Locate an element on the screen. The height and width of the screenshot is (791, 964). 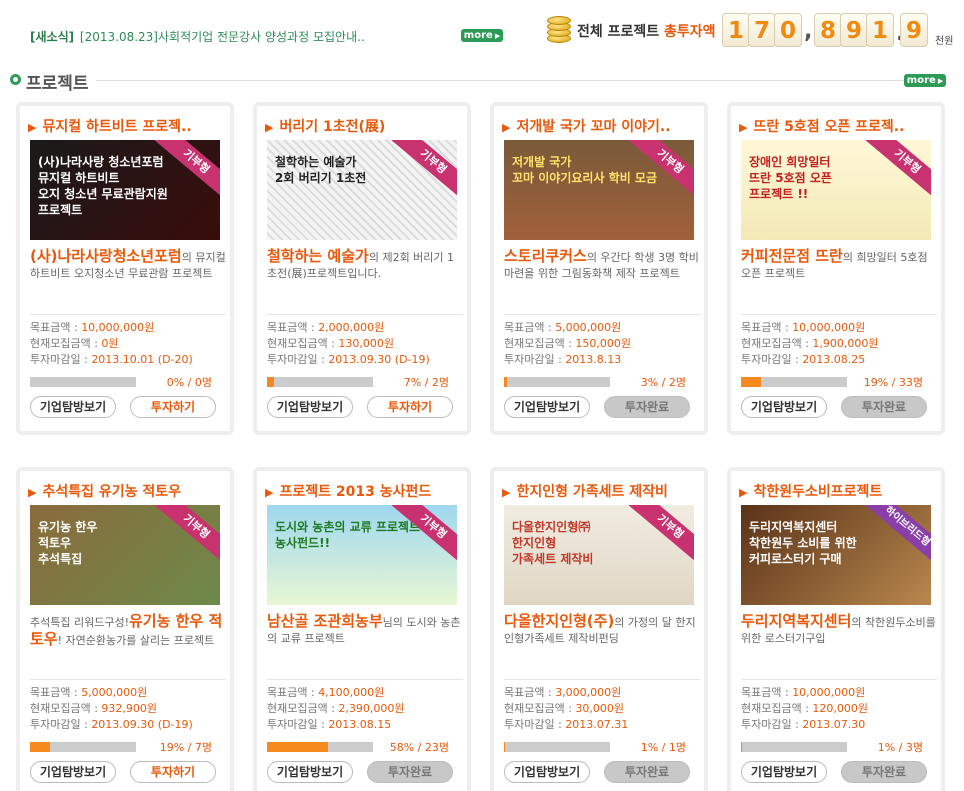
project-description: 추석특집 리워드구성!유기농 한우 적토우! 자연순환농가를 살리는 프로젝트 is located at coordinates (128, 631).